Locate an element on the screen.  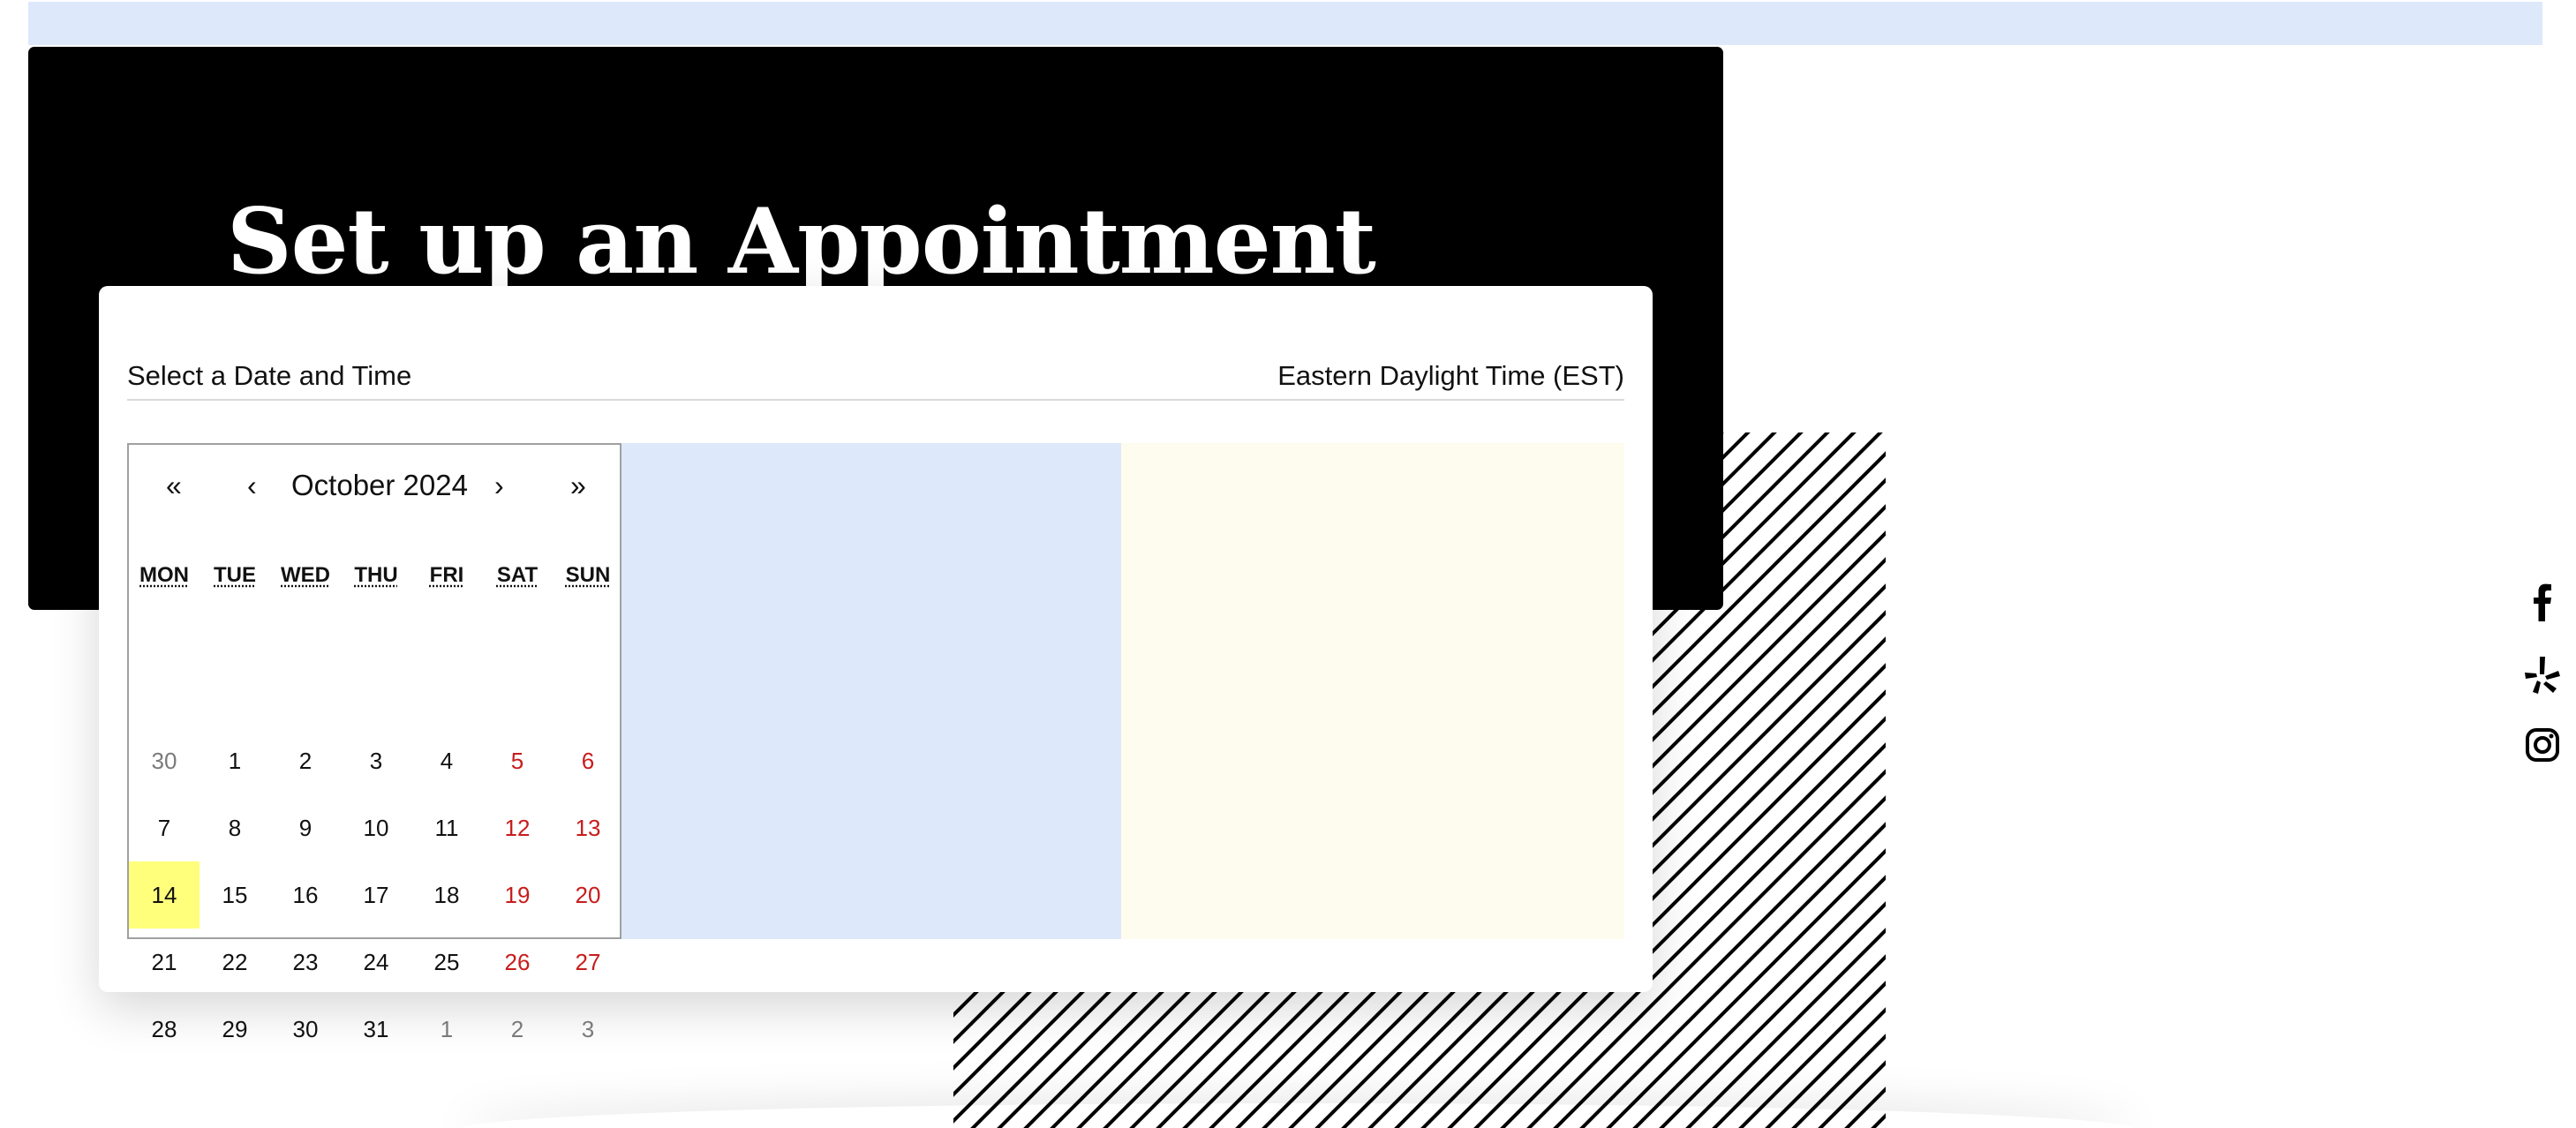
calendar-day: 10 is located at coordinates (376, 827).